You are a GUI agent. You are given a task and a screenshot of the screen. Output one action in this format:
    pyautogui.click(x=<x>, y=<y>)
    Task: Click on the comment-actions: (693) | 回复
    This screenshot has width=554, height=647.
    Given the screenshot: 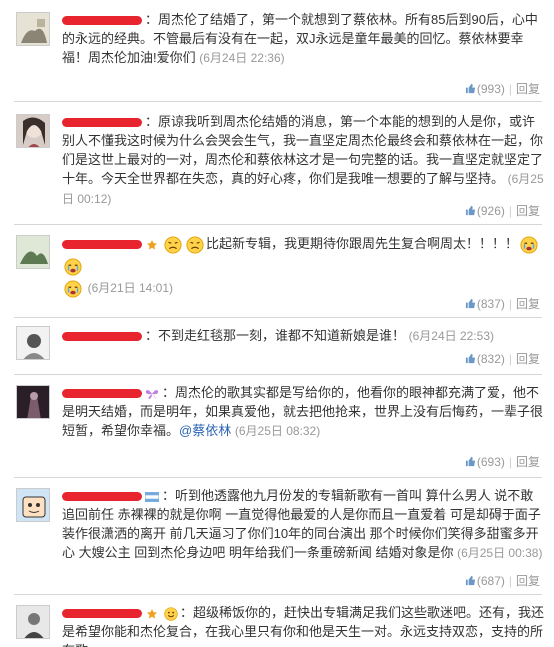 What is the action you would take?
    pyautogui.click(x=502, y=461)
    